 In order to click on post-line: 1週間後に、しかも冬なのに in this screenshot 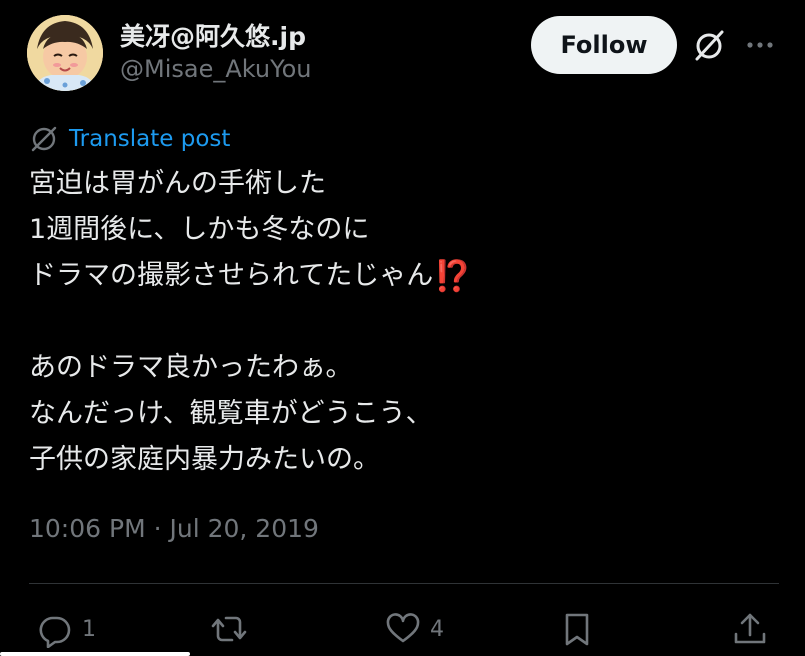, I will do `click(199, 229)`.